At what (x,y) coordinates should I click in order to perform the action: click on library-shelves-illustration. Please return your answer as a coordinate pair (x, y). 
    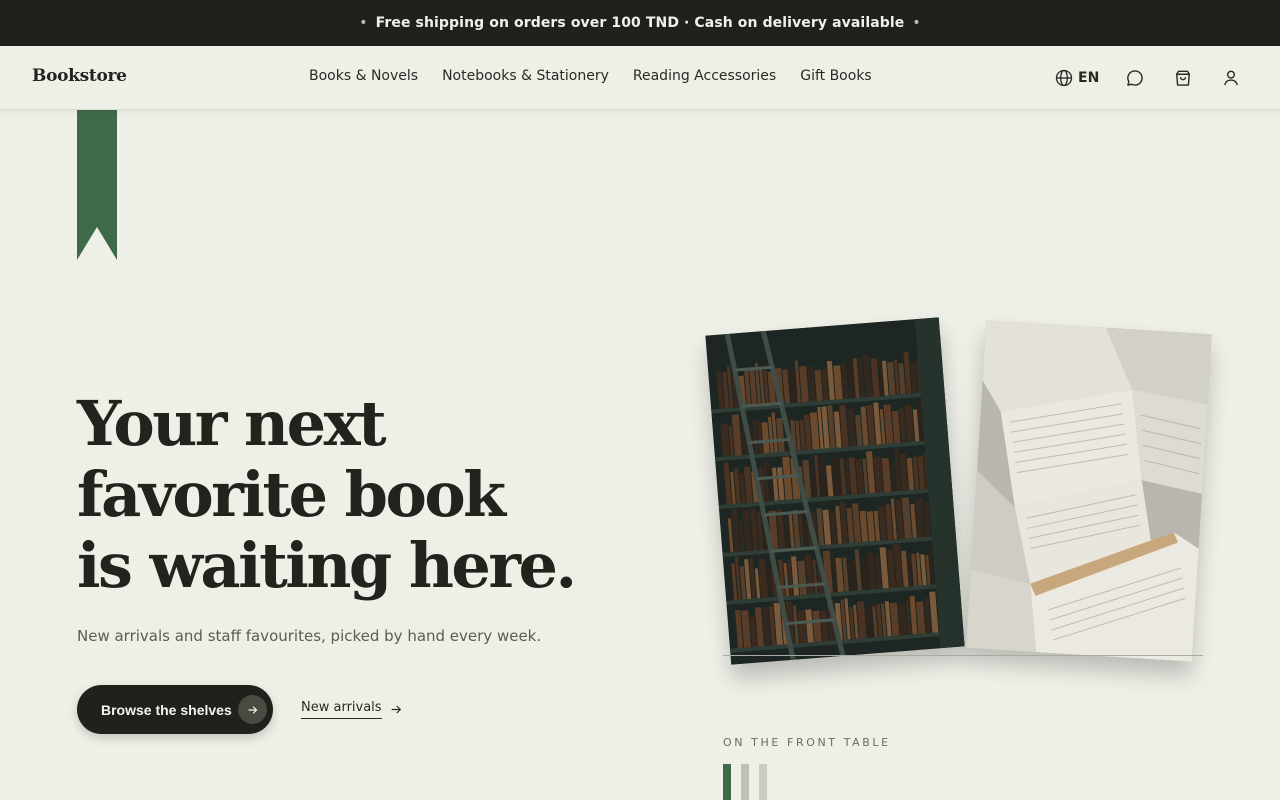
    Looking at the image, I should click on (835, 491).